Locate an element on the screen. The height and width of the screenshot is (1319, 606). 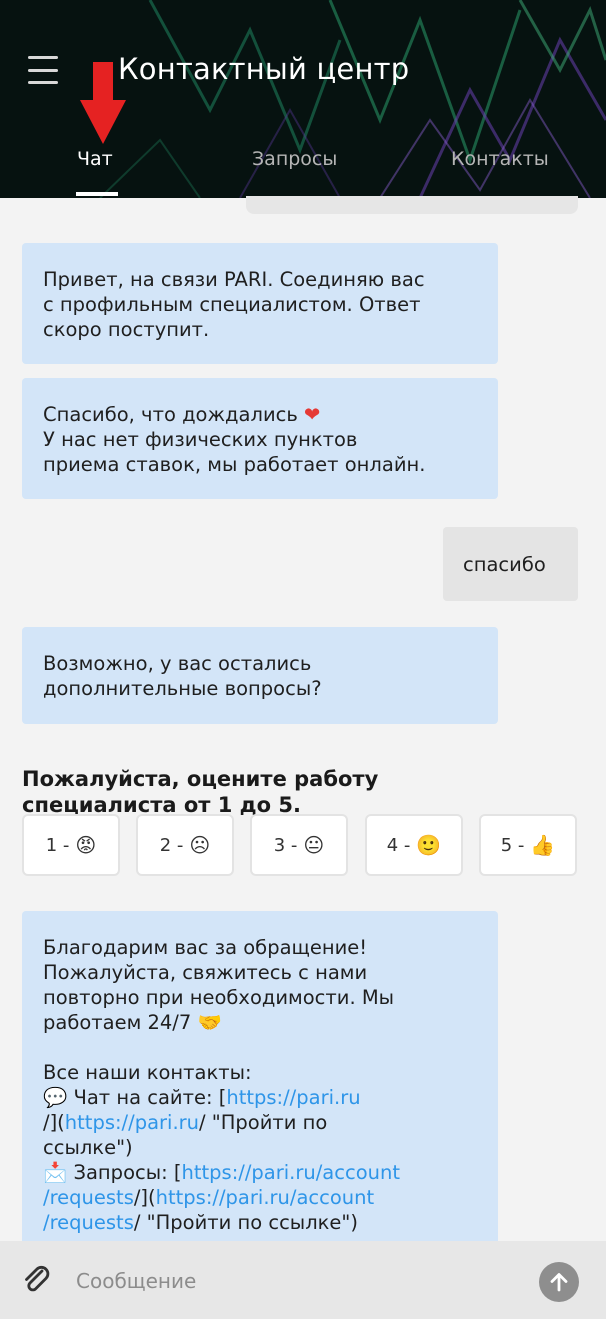
user-message: спасибо is located at coordinates (510, 564).